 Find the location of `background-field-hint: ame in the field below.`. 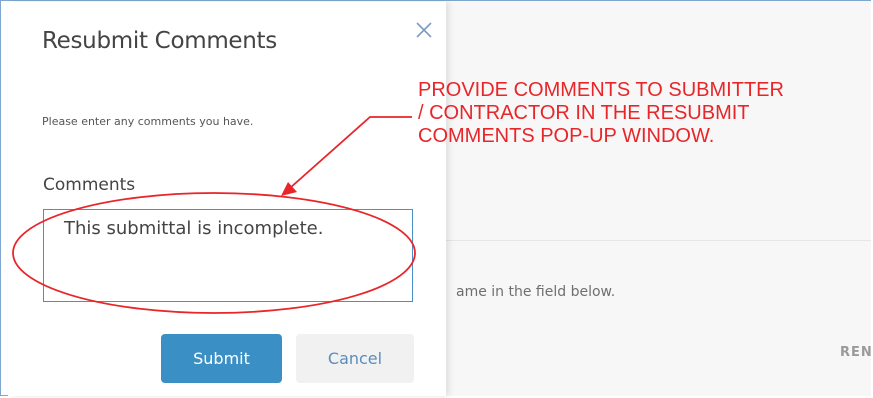

background-field-hint: ame in the field below. is located at coordinates (536, 292).